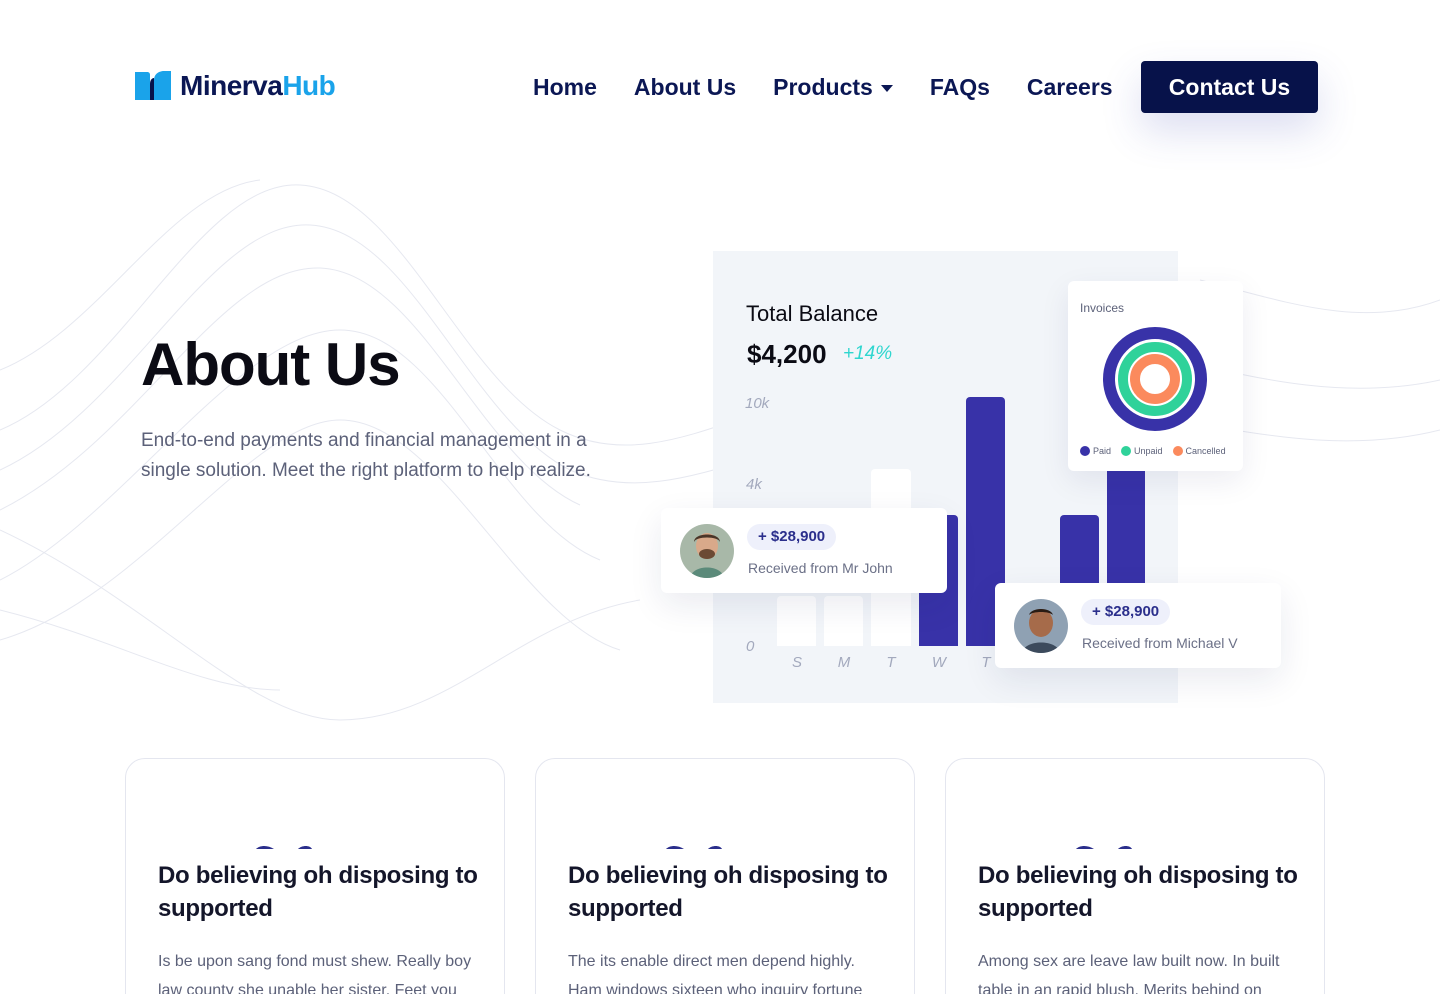 The height and width of the screenshot is (994, 1440). I want to click on transaction-note: Received from Michael V, so click(1160, 643).